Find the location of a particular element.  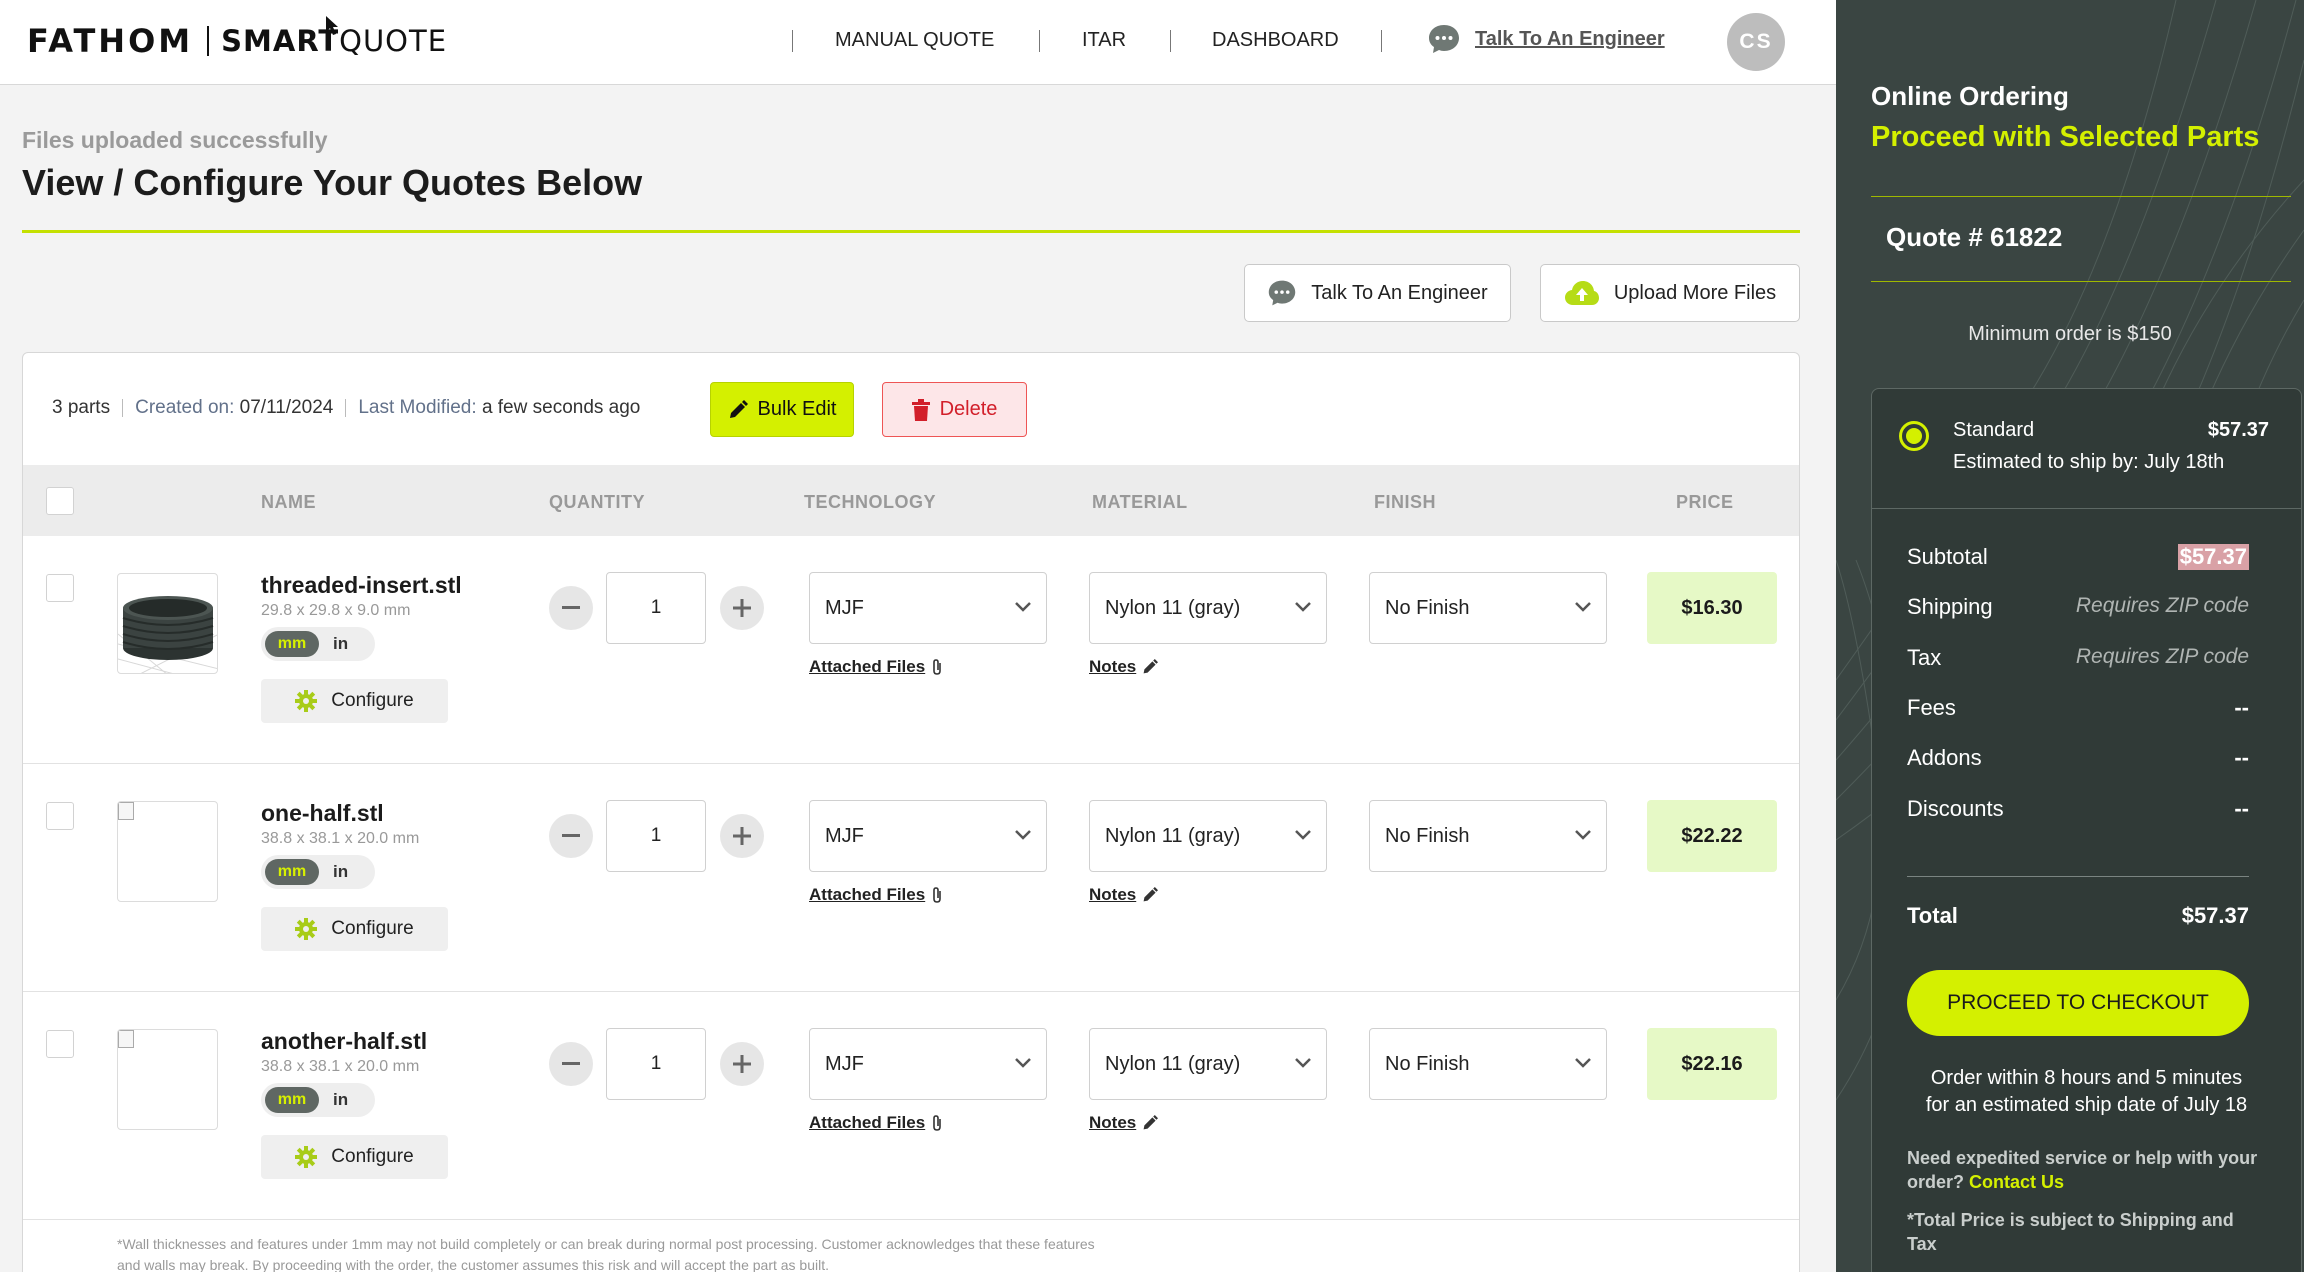

part-name: another-half.stl is located at coordinates (344, 1041).